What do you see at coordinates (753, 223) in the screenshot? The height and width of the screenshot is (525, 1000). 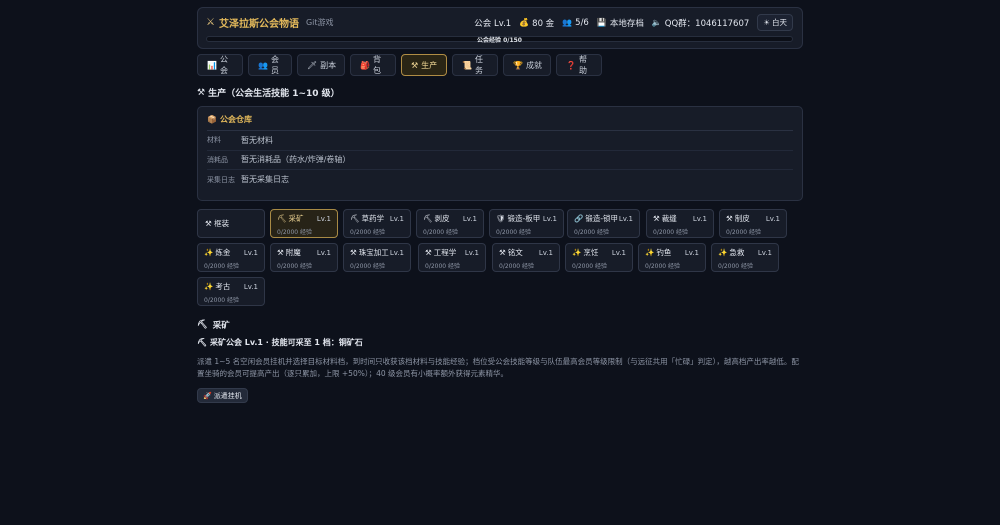 I see `skill-card: ⚒ 制皮 Lv.1 0/2000 经验` at bounding box center [753, 223].